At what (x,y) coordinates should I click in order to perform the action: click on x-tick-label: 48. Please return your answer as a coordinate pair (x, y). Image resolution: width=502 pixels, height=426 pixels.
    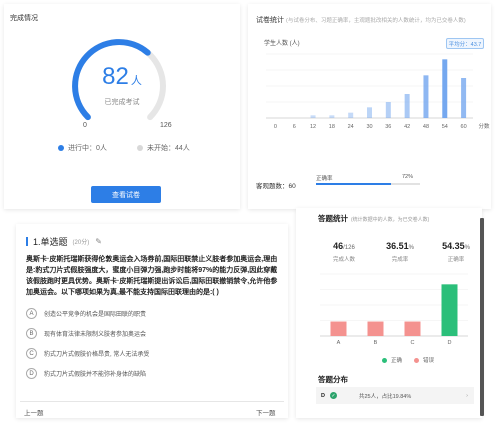
    Looking at the image, I should click on (426, 127).